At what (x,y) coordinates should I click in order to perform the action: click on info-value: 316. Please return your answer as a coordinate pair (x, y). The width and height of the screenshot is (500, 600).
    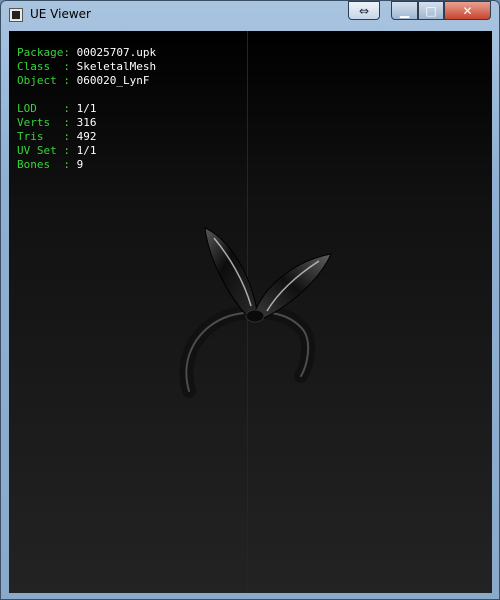
    Looking at the image, I should click on (86, 122).